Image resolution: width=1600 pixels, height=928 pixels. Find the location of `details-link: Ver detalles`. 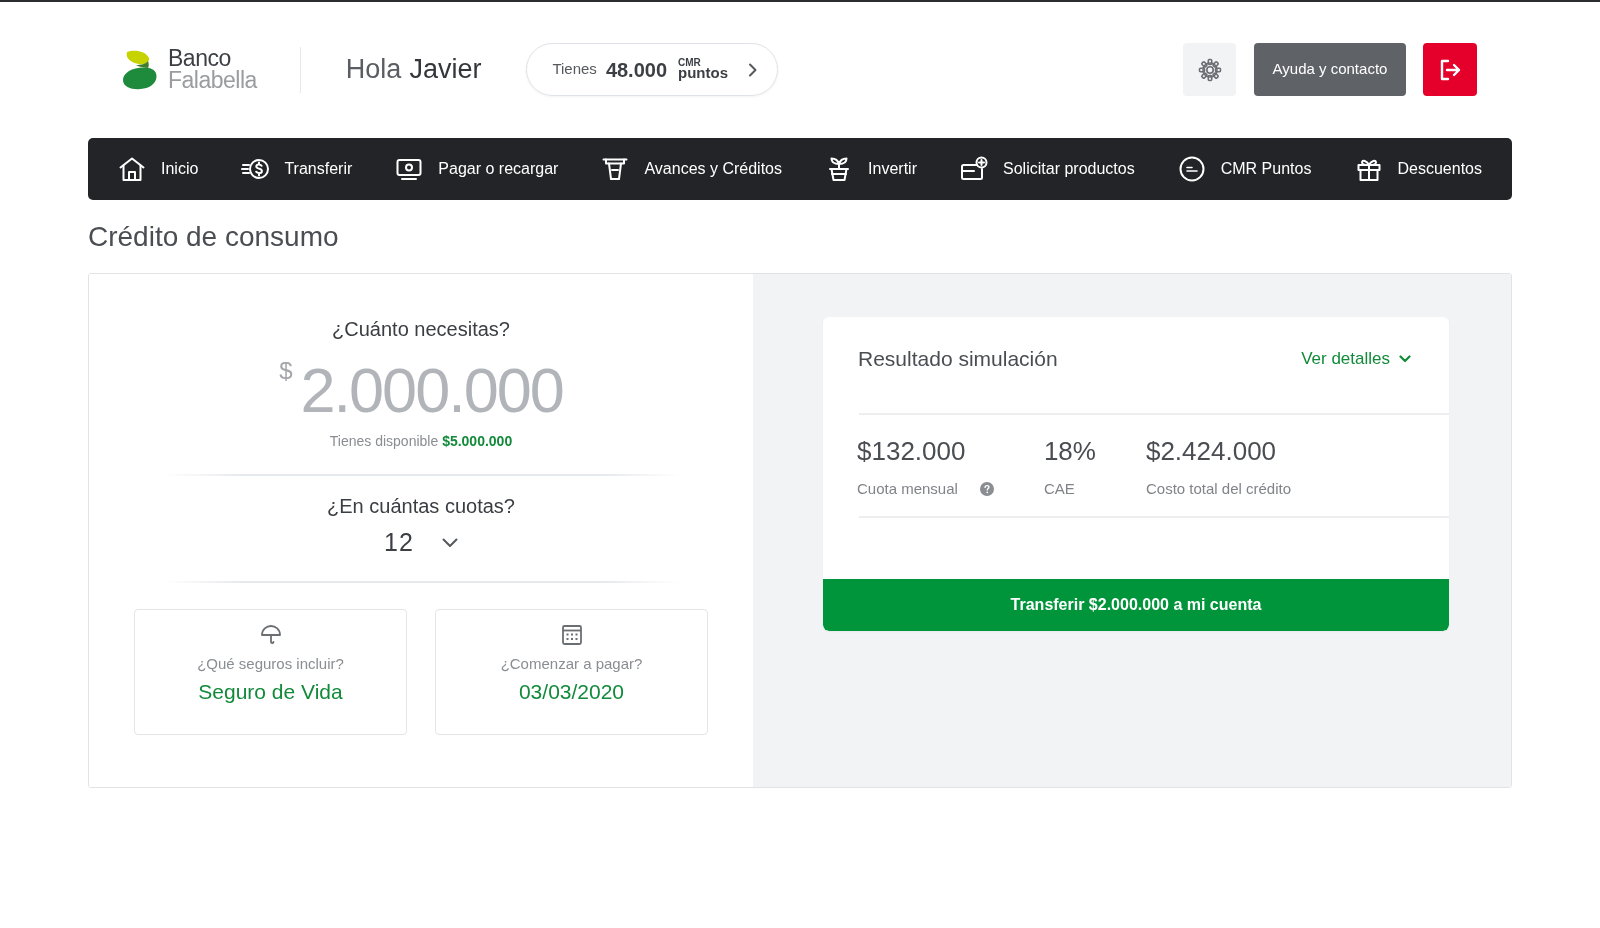

details-link: Ver detalles is located at coordinates (1356, 359).